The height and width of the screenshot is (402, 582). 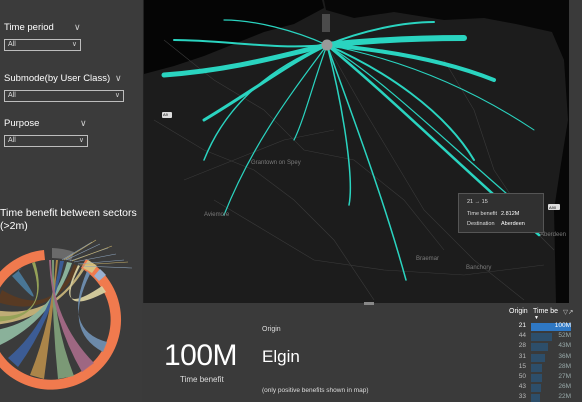 What do you see at coordinates (327, 45) in the screenshot?
I see `origin-marker` at bounding box center [327, 45].